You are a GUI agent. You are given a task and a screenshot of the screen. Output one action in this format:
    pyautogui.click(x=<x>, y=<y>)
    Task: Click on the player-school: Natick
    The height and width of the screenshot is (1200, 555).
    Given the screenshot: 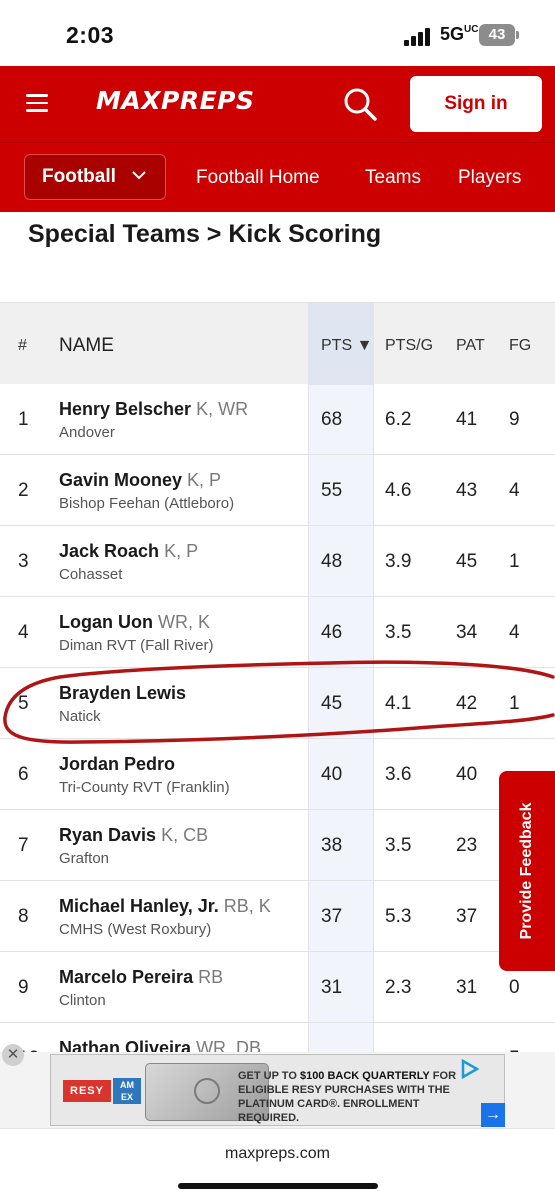 What is the action you would take?
    pyautogui.click(x=80, y=716)
    